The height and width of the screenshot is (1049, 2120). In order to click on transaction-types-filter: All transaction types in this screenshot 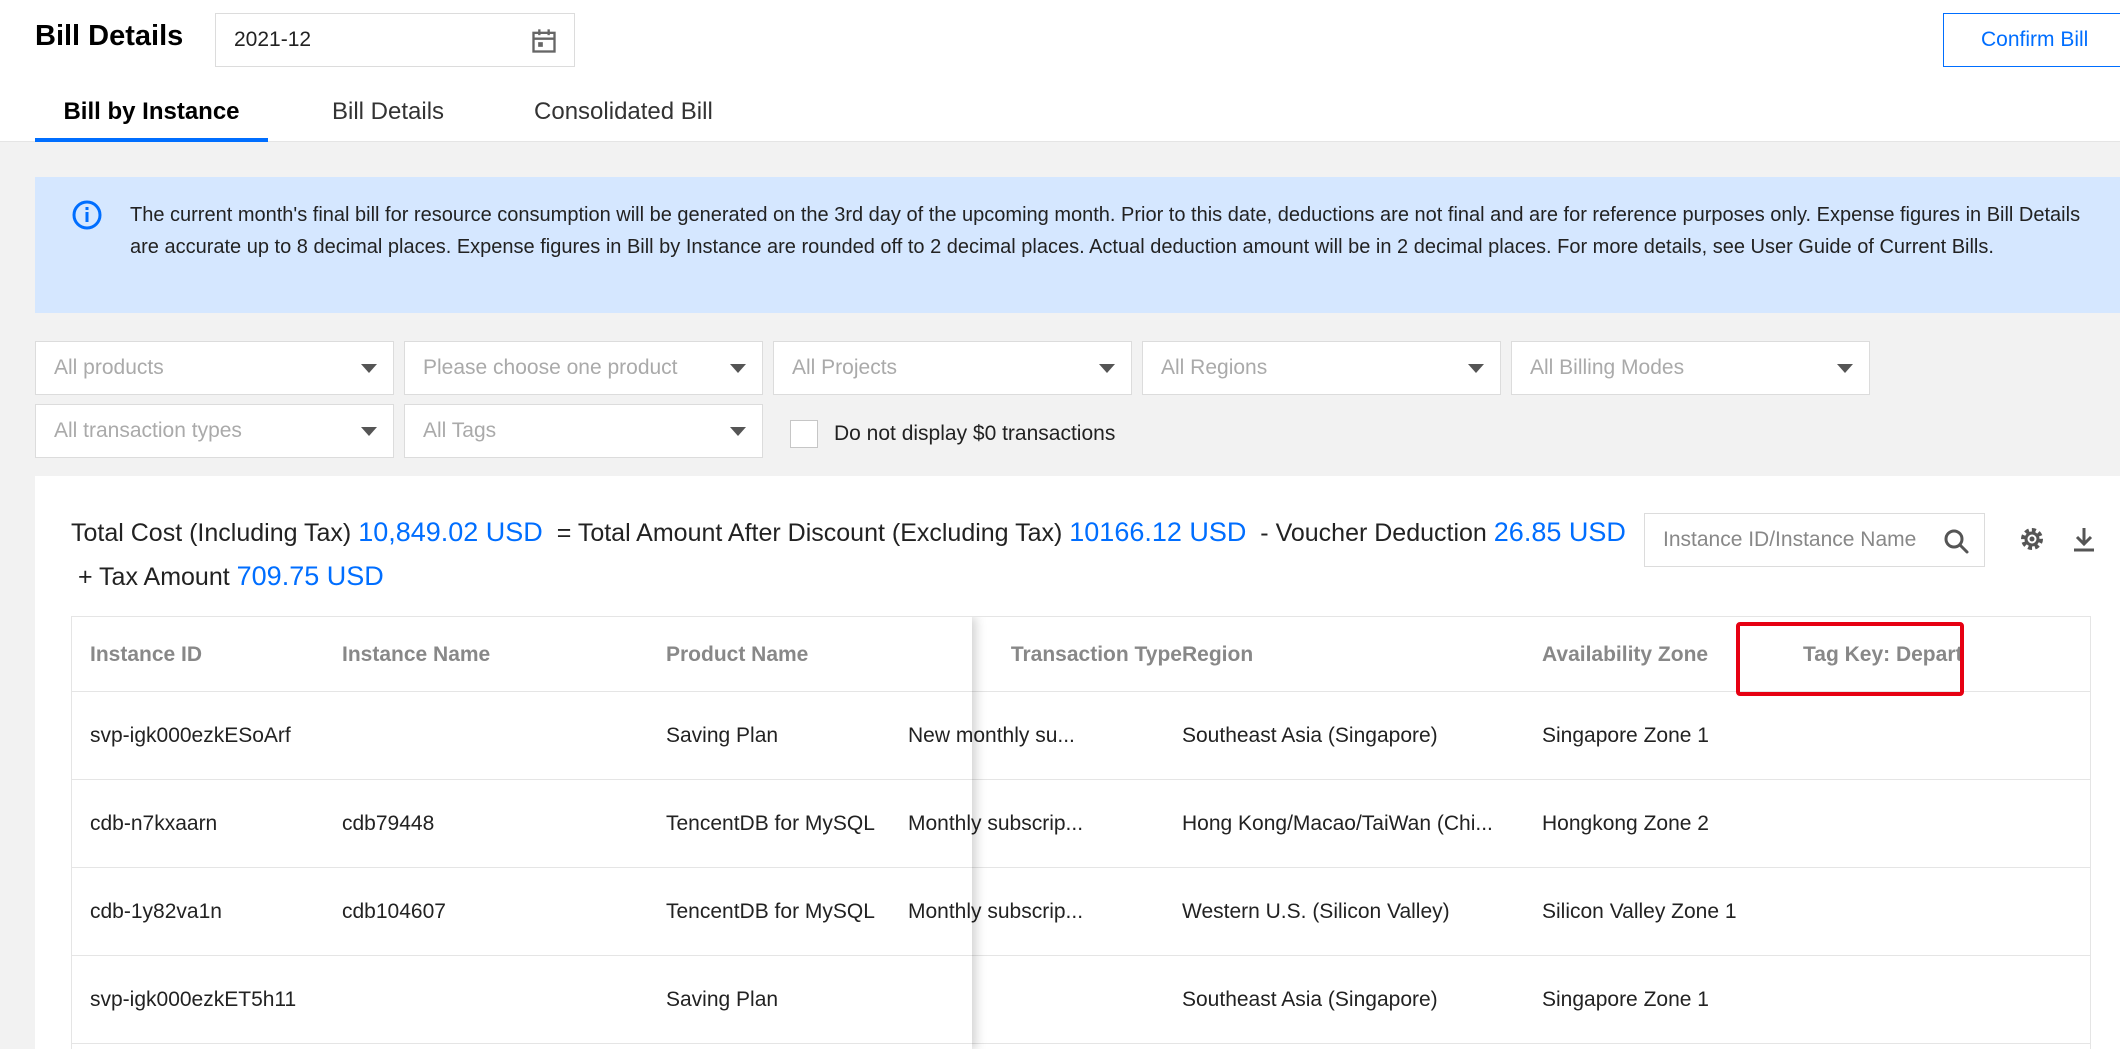, I will do `click(214, 431)`.